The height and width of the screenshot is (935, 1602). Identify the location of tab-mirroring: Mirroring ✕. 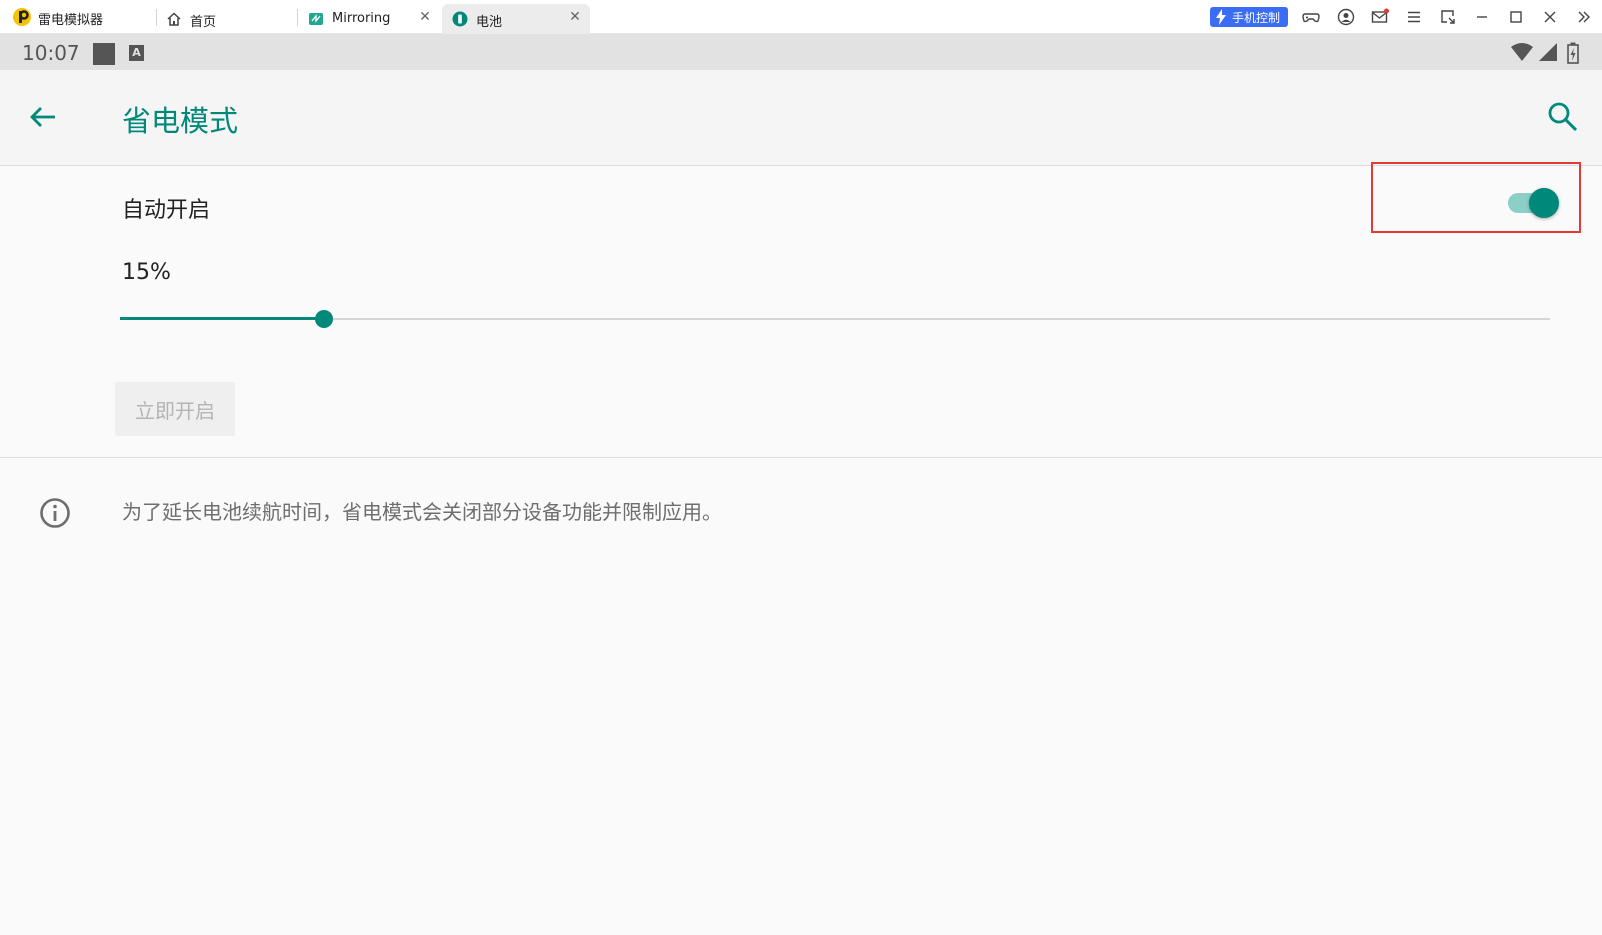
(369, 19).